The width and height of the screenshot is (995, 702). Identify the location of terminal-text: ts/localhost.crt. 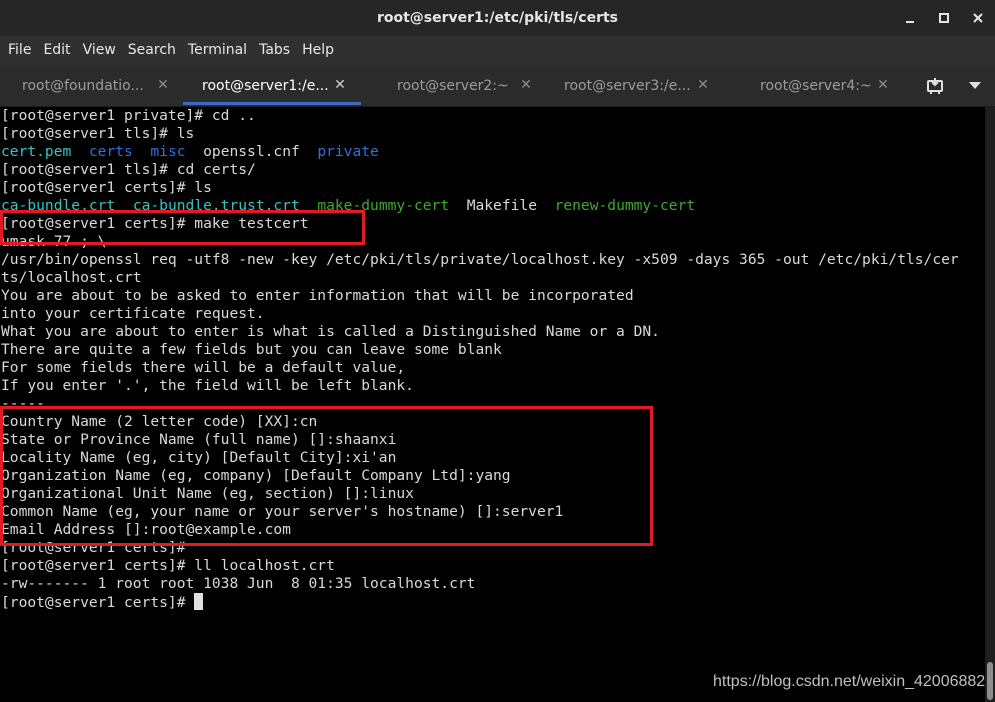
(71, 277).